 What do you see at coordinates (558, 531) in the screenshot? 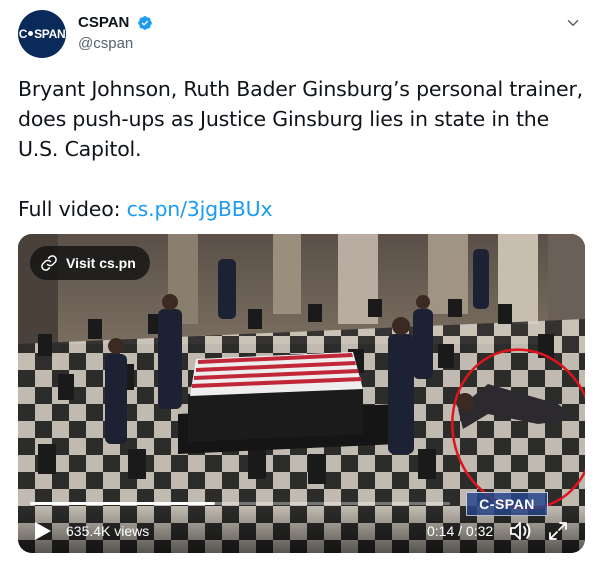
I see `fullscreen-icon` at bounding box center [558, 531].